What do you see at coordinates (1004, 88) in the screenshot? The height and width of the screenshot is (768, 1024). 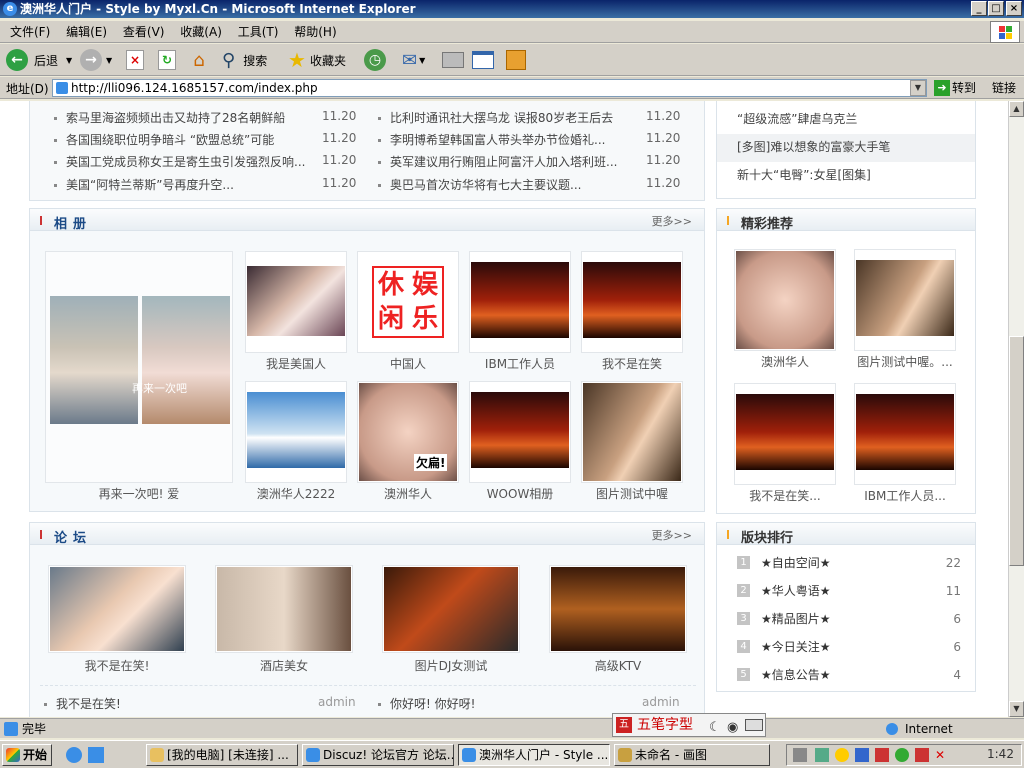 I see `links-button: 链接` at bounding box center [1004, 88].